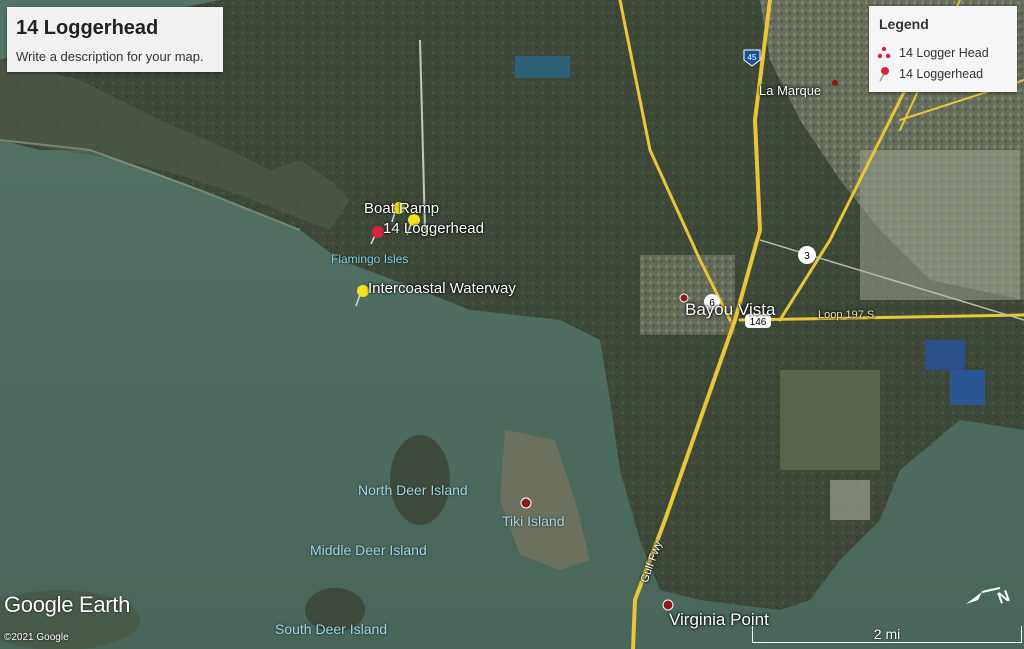 The height and width of the screenshot is (649, 1024). What do you see at coordinates (533, 521) in the screenshot?
I see `label-tiki-island: Tiki Island` at bounding box center [533, 521].